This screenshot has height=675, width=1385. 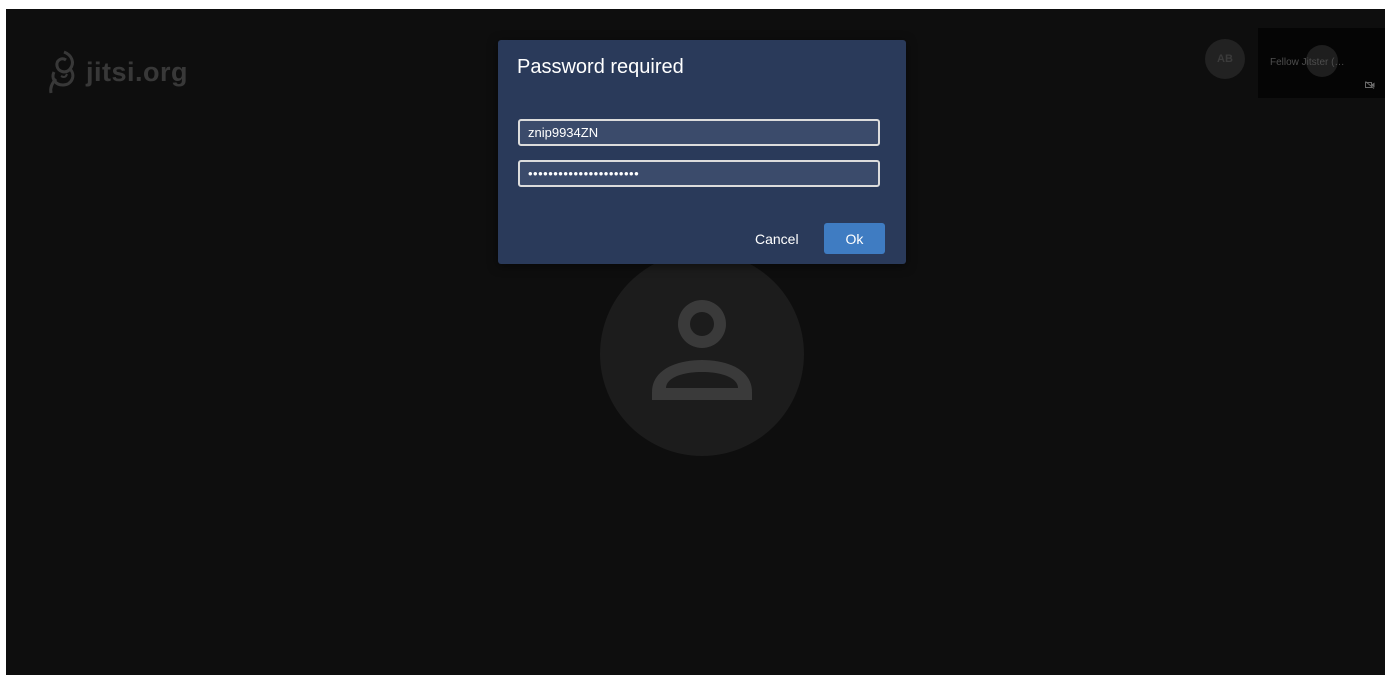 I want to click on watermark-text: jitsi.org, so click(x=137, y=71).